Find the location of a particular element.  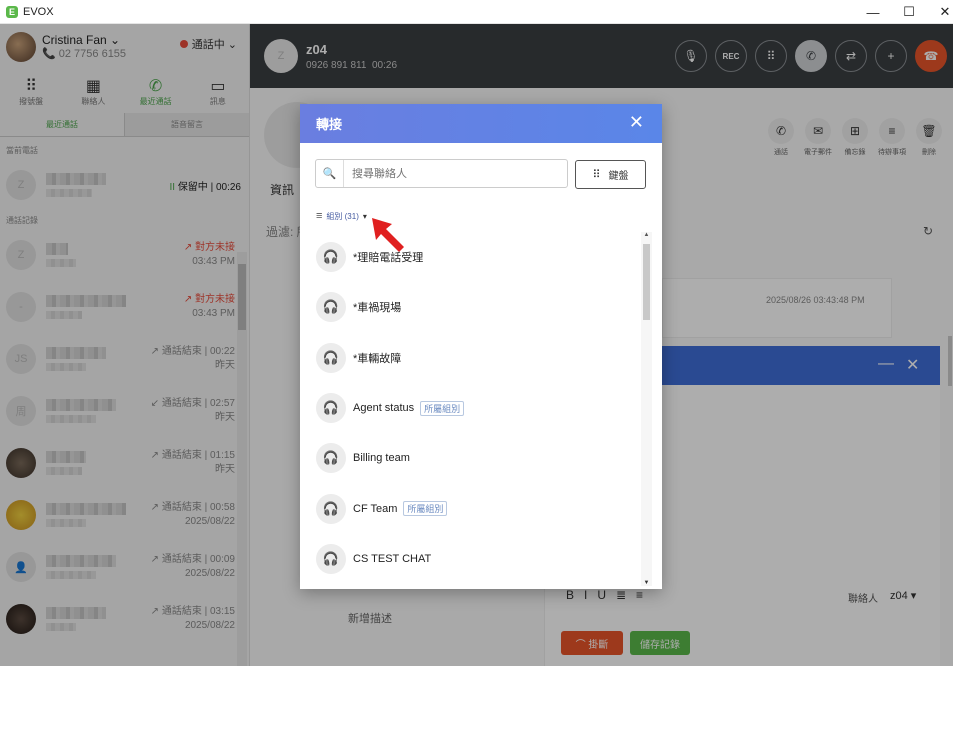

maximize-button: ☐ is located at coordinates (909, 12).